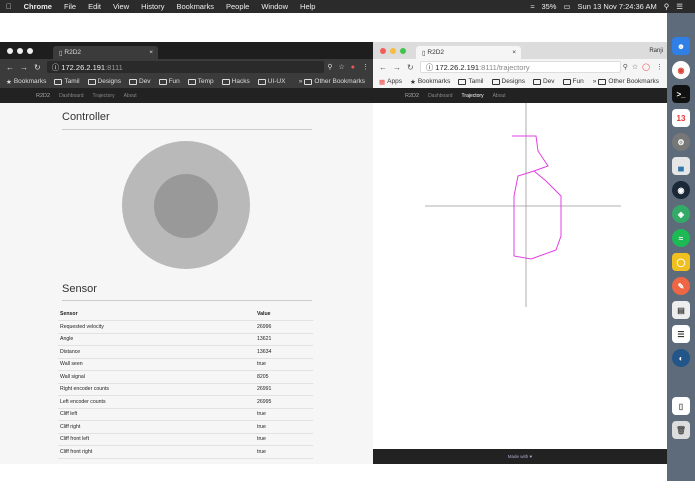  I want to click on extension-icon: ●, so click(353, 67).